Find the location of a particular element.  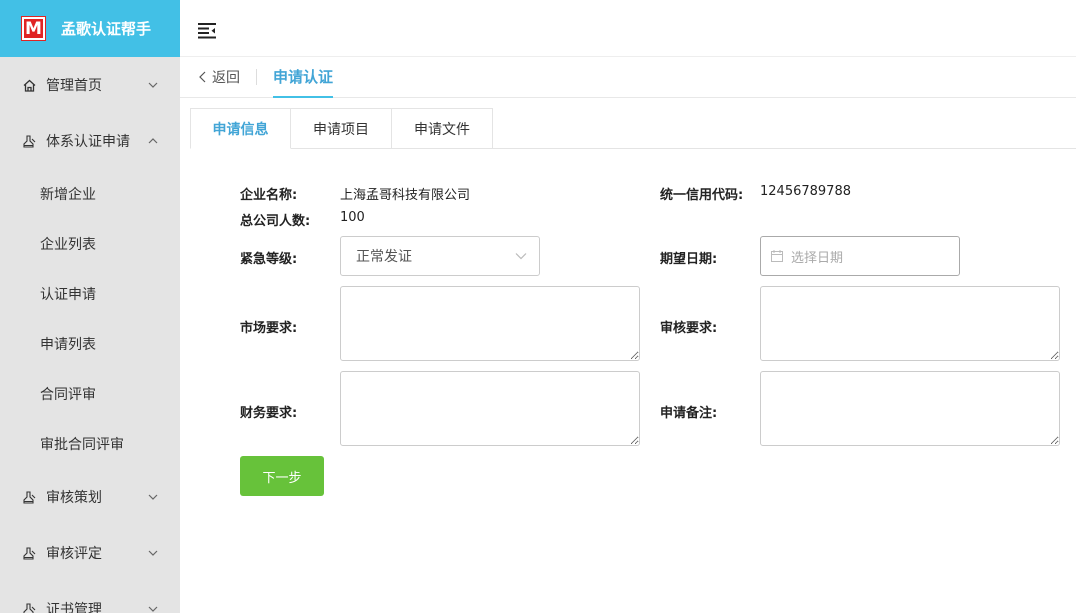

sidebar-item-label: 管理首页 is located at coordinates (74, 86).